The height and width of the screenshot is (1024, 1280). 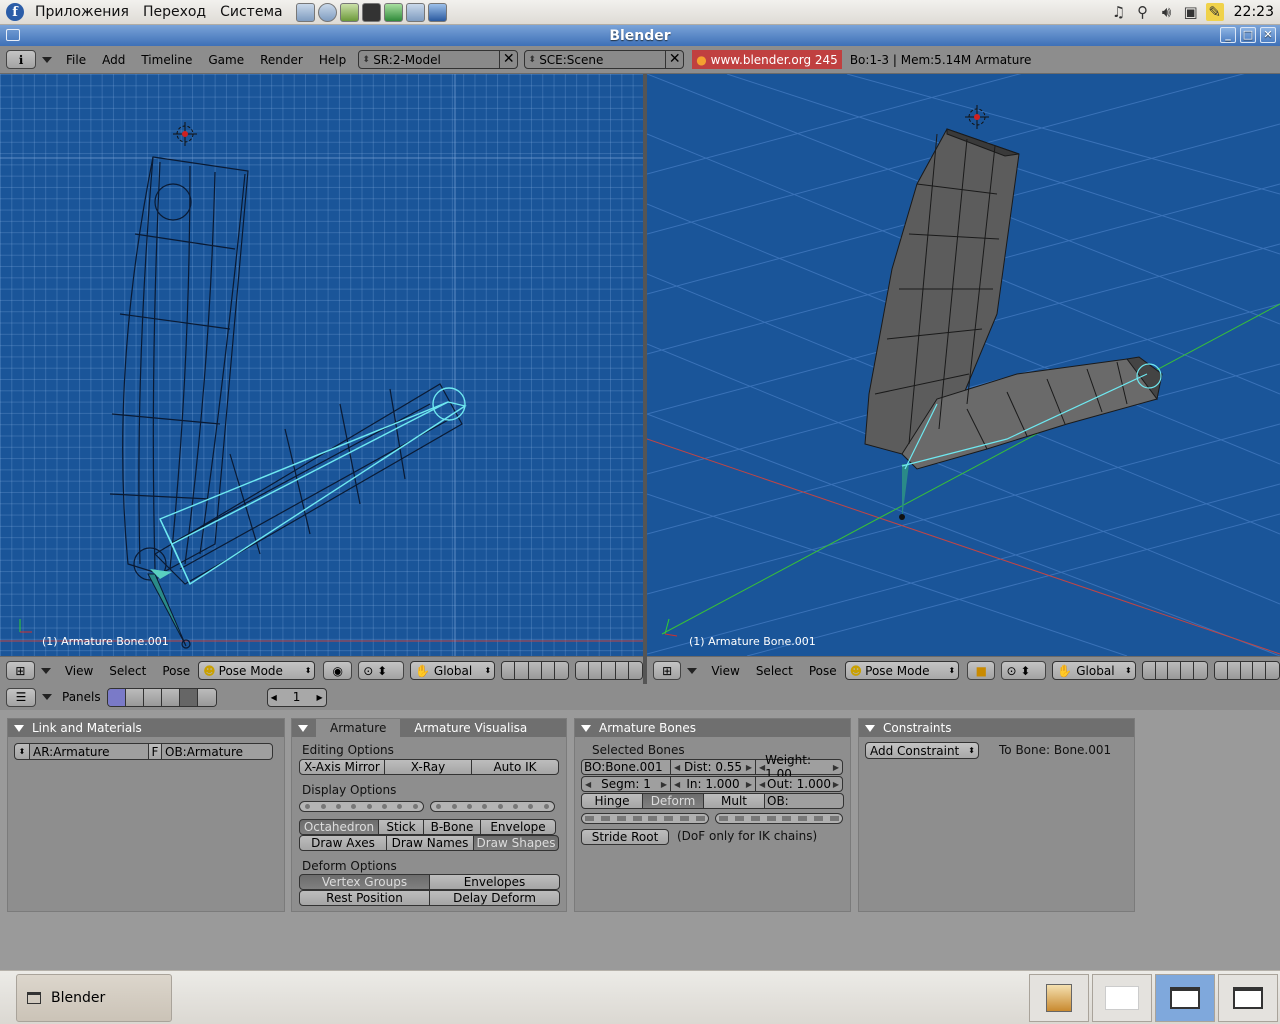 What do you see at coordinates (1228, 35) in the screenshot?
I see `minimize-icon: _` at bounding box center [1228, 35].